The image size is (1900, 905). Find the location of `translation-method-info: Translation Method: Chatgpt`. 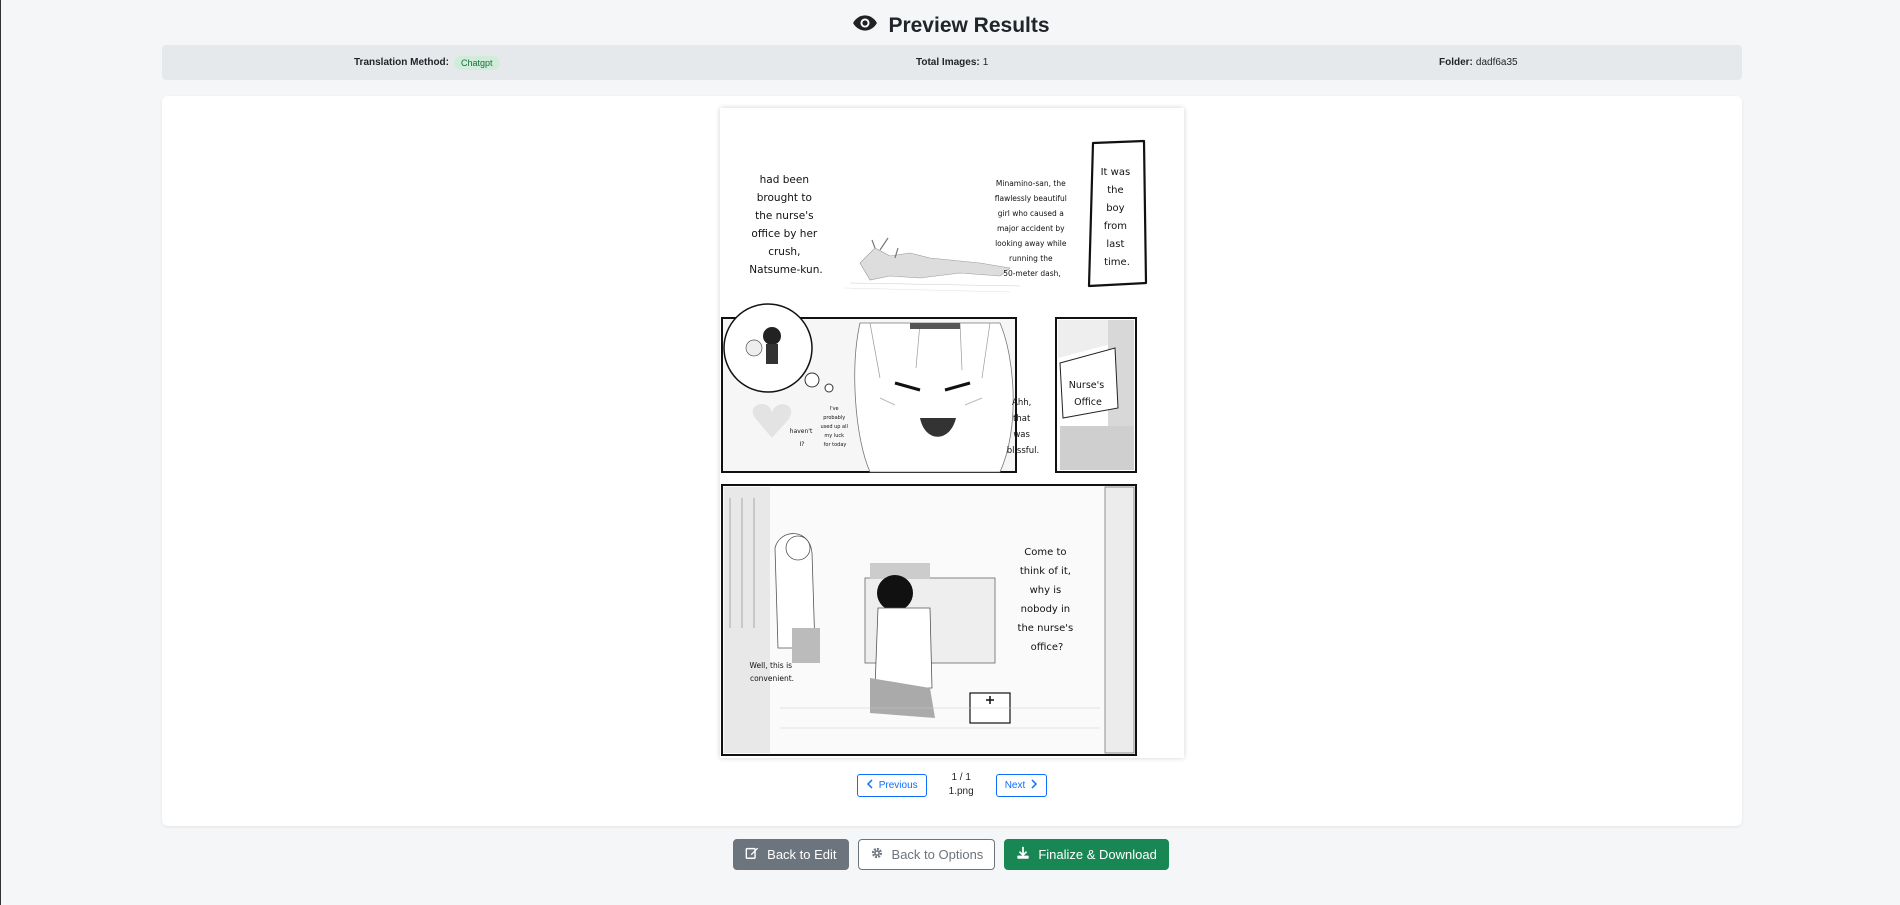

translation-method-info: Translation Method: Chatgpt is located at coordinates (427, 62).